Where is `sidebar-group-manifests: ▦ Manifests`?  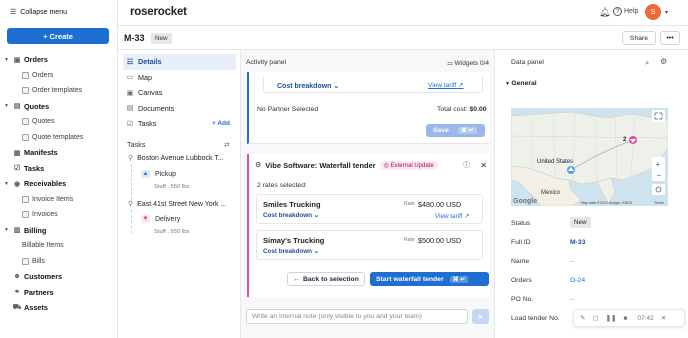 sidebar-group-manifests: ▦ Manifests is located at coordinates (59, 153).